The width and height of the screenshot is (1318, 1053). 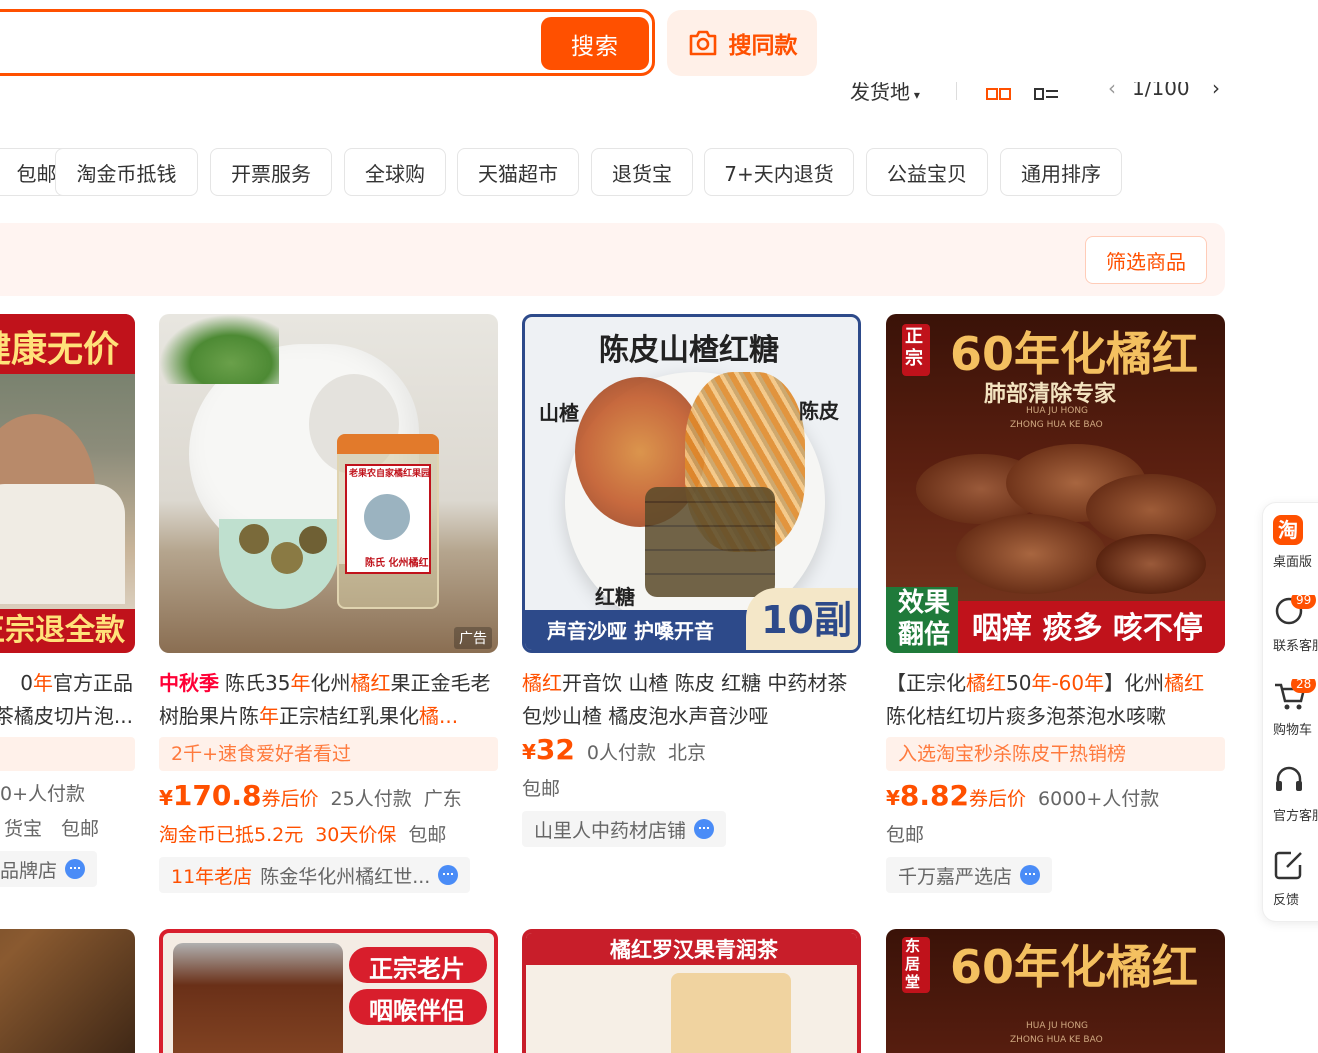 I want to click on sidebar-item-official-service: 官方客服, so click(x=1295, y=800).